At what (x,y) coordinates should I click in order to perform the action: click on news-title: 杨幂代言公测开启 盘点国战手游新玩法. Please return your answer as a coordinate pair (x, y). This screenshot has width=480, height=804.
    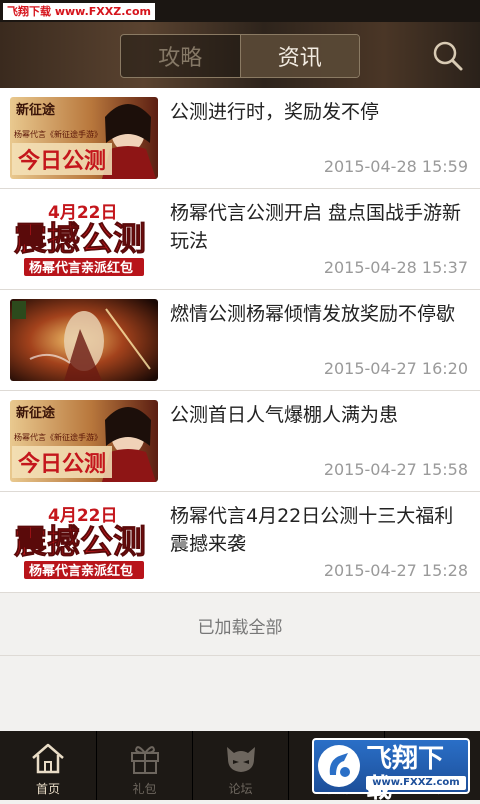
    Looking at the image, I should click on (316, 227).